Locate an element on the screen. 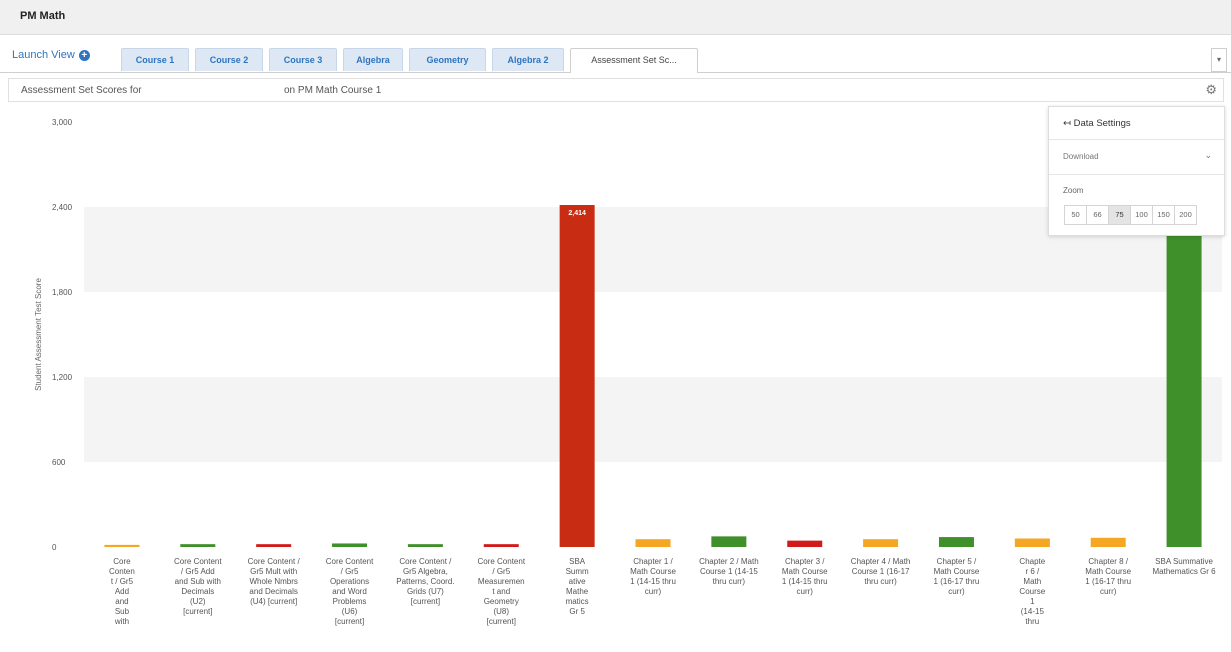 The height and width of the screenshot is (652, 1231). zoom-selector: 50 66 75 100 150 200 is located at coordinates (1130, 215).